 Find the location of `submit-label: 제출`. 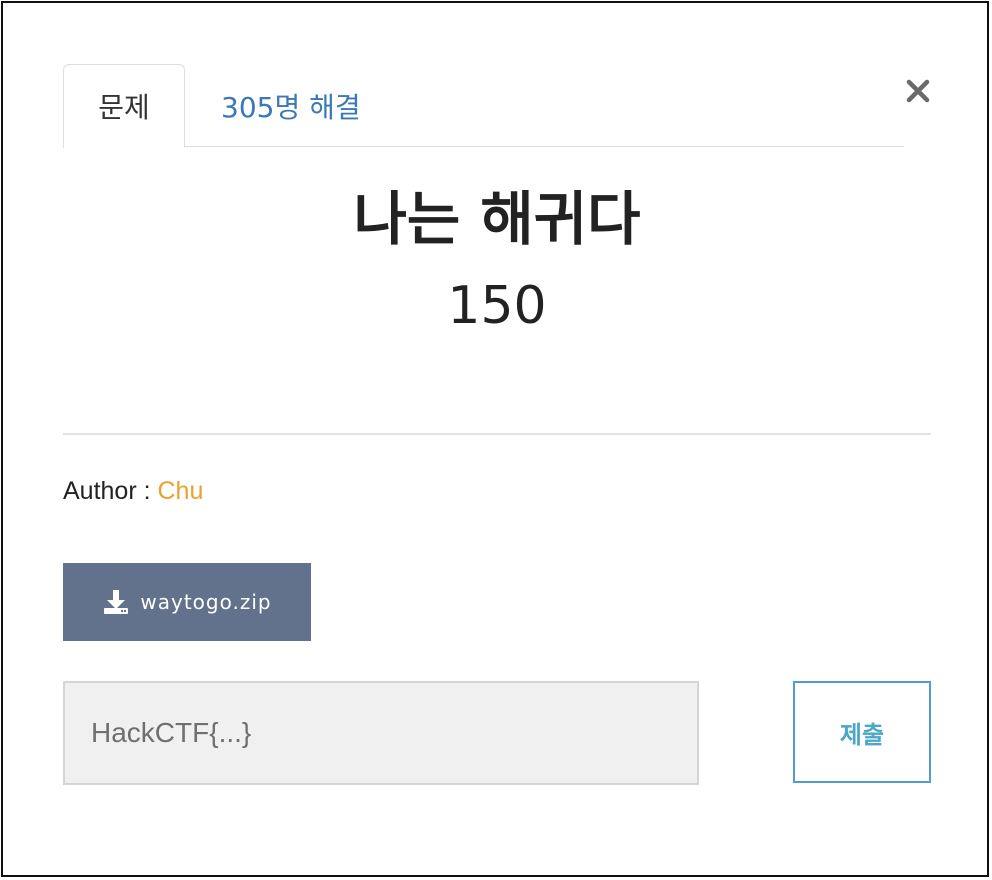

submit-label: 제출 is located at coordinates (862, 734).